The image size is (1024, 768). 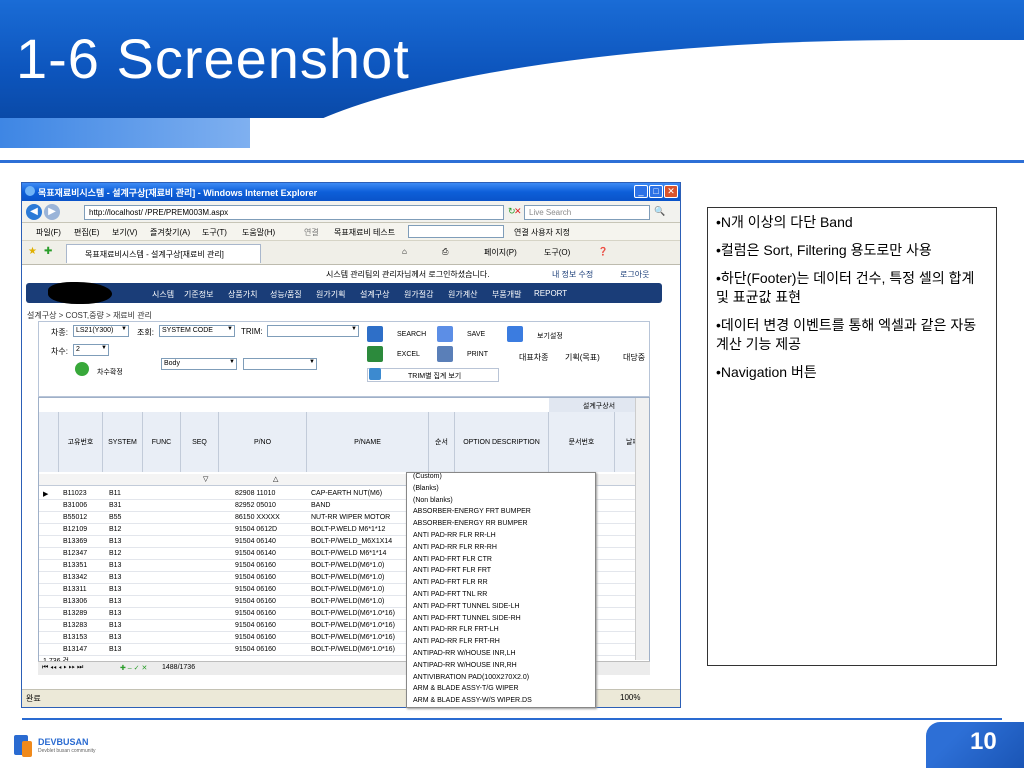 I want to click on col-seq: SEQ, so click(x=200, y=442).